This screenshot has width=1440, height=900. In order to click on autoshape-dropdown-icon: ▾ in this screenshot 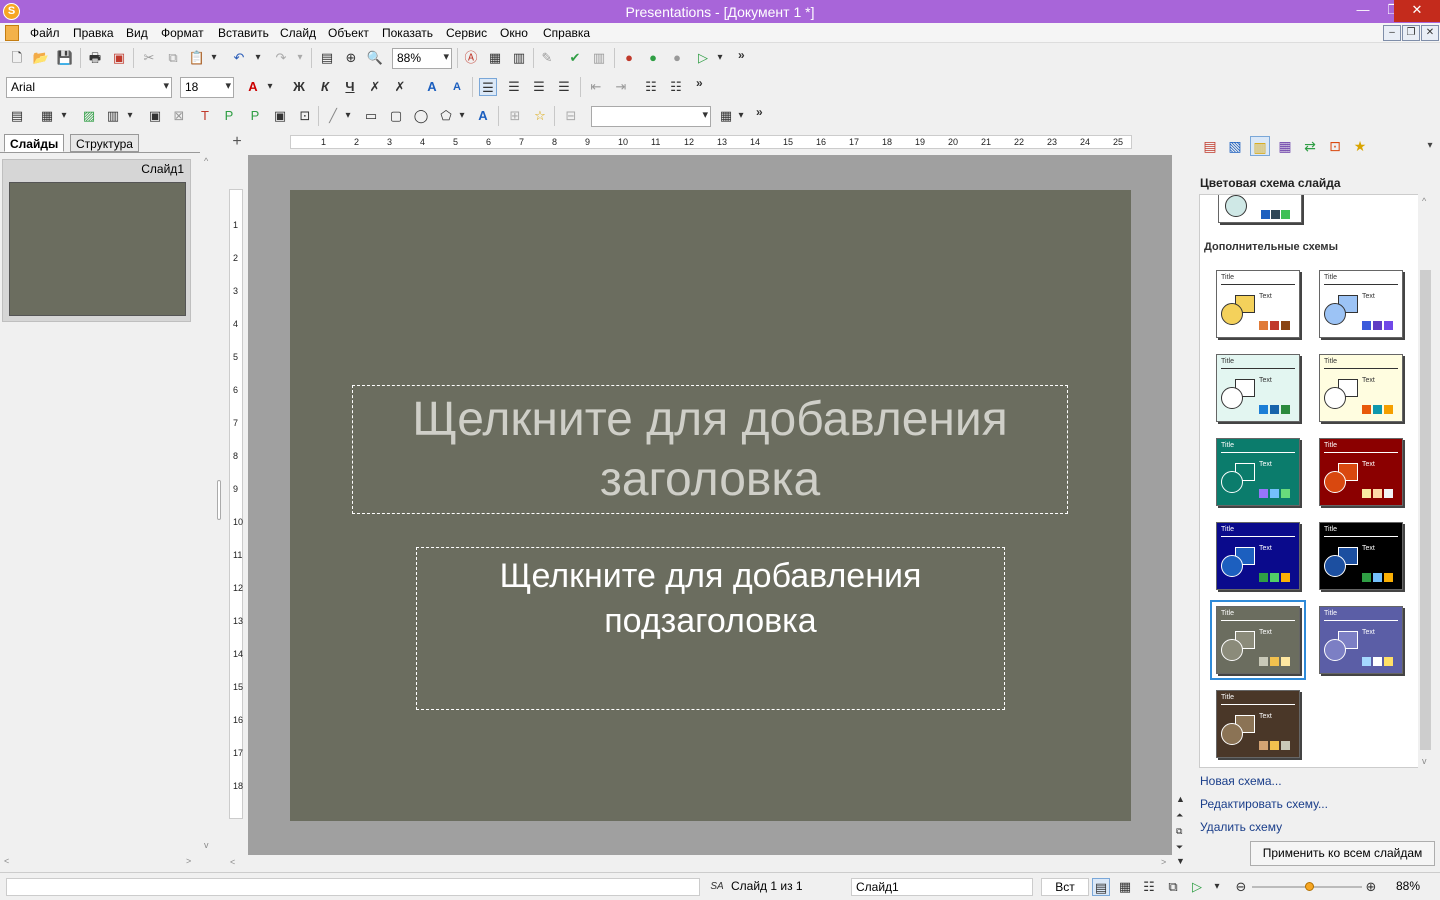, I will do `click(462, 116)`.